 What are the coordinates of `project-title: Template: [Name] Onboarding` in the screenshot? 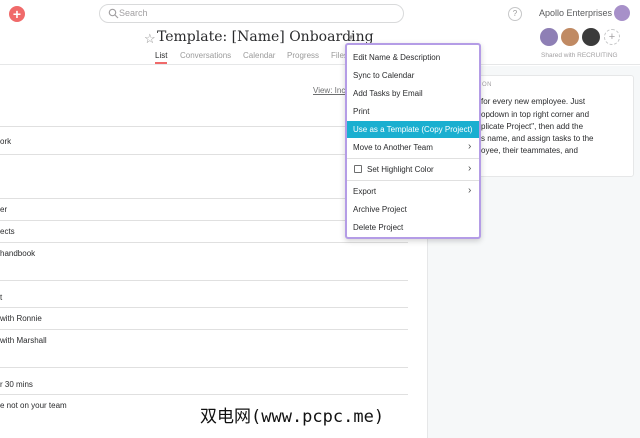 It's located at (265, 37).